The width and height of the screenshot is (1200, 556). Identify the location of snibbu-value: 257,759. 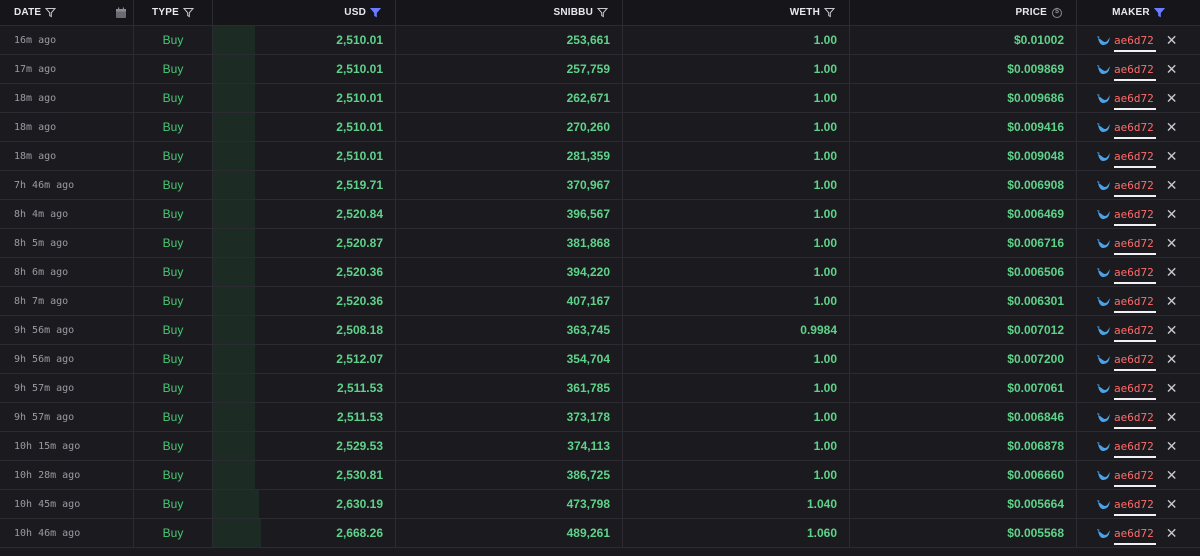
(588, 69).